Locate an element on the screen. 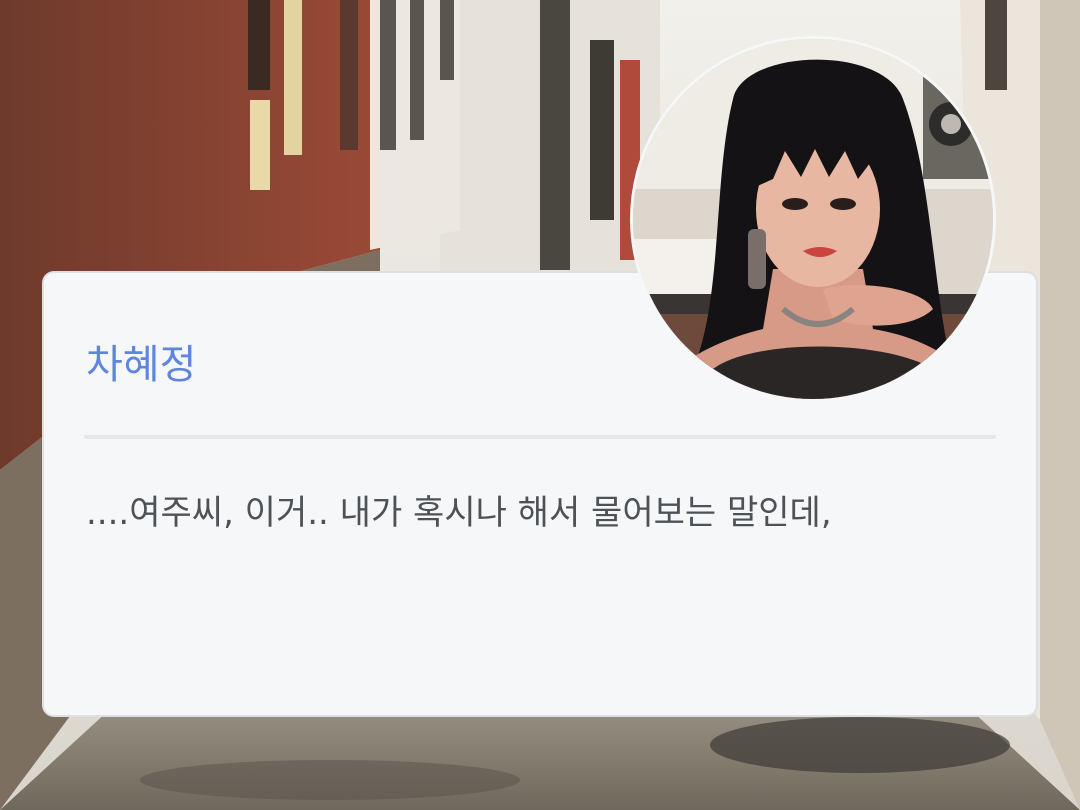 This screenshot has height=810, width=1080. speaker-name: 차혜정 is located at coordinates (141, 365).